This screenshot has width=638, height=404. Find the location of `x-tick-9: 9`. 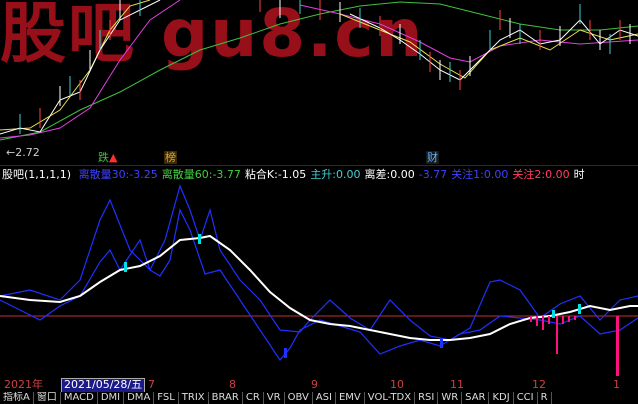

x-tick-9: 9 is located at coordinates (314, 384).